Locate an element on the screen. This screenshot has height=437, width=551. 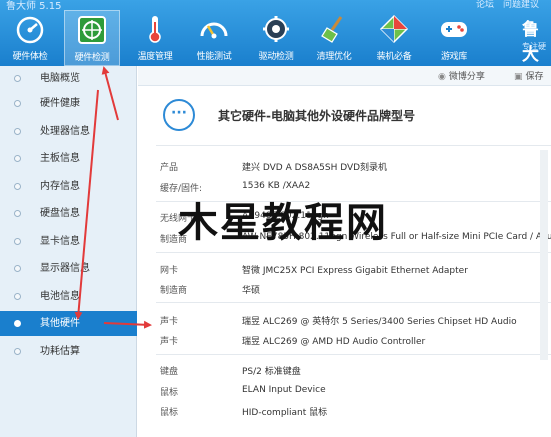
tool-label: 温度管理 is located at coordinates (155, 57).